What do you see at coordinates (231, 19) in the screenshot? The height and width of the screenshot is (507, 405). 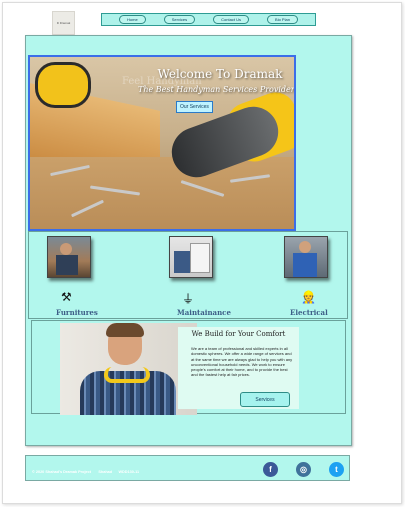 I see `nav-contact-button: Contact Us` at bounding box center [231, 19].